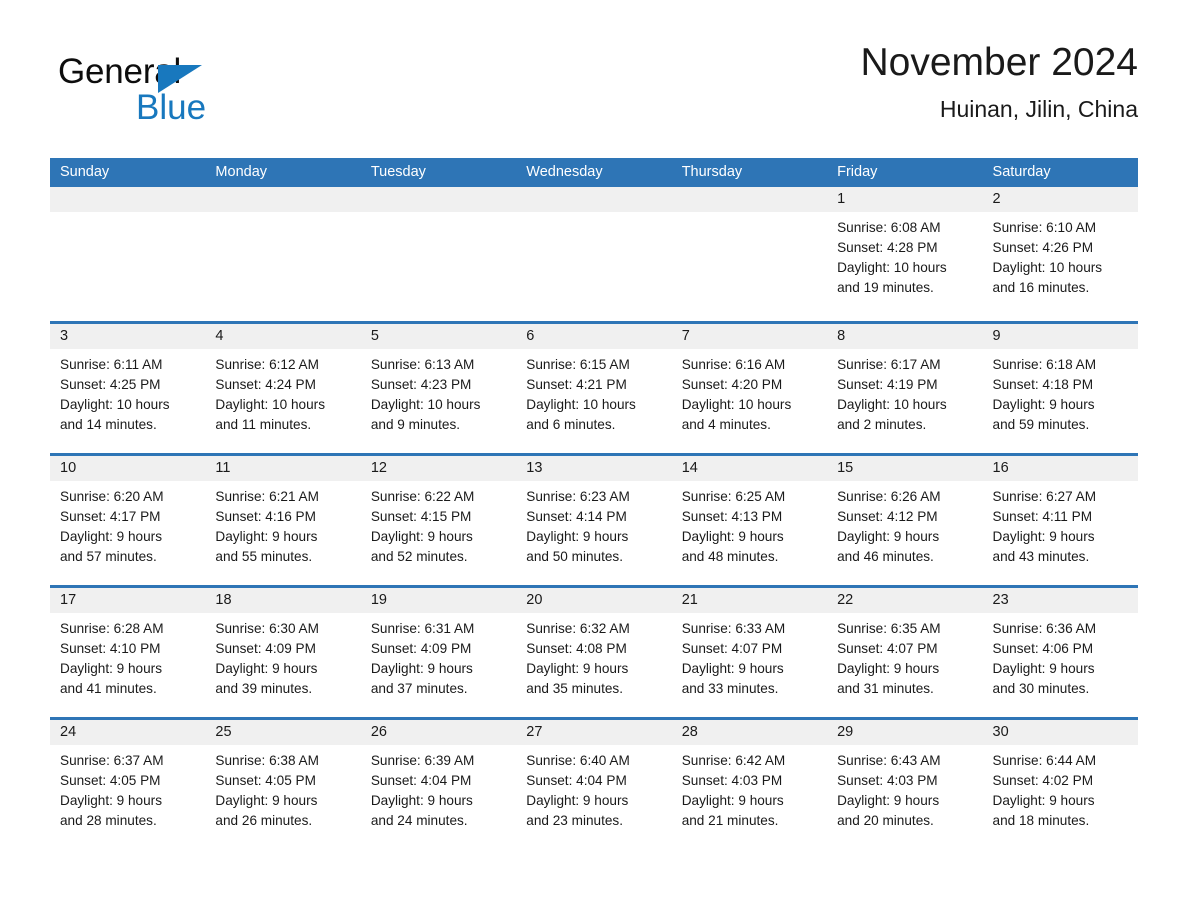 The width and height of the screenshot is (1188, 918). Describe the element at coordinates (283, 468) in the screenshot. I see `day-number: 11` at that location.